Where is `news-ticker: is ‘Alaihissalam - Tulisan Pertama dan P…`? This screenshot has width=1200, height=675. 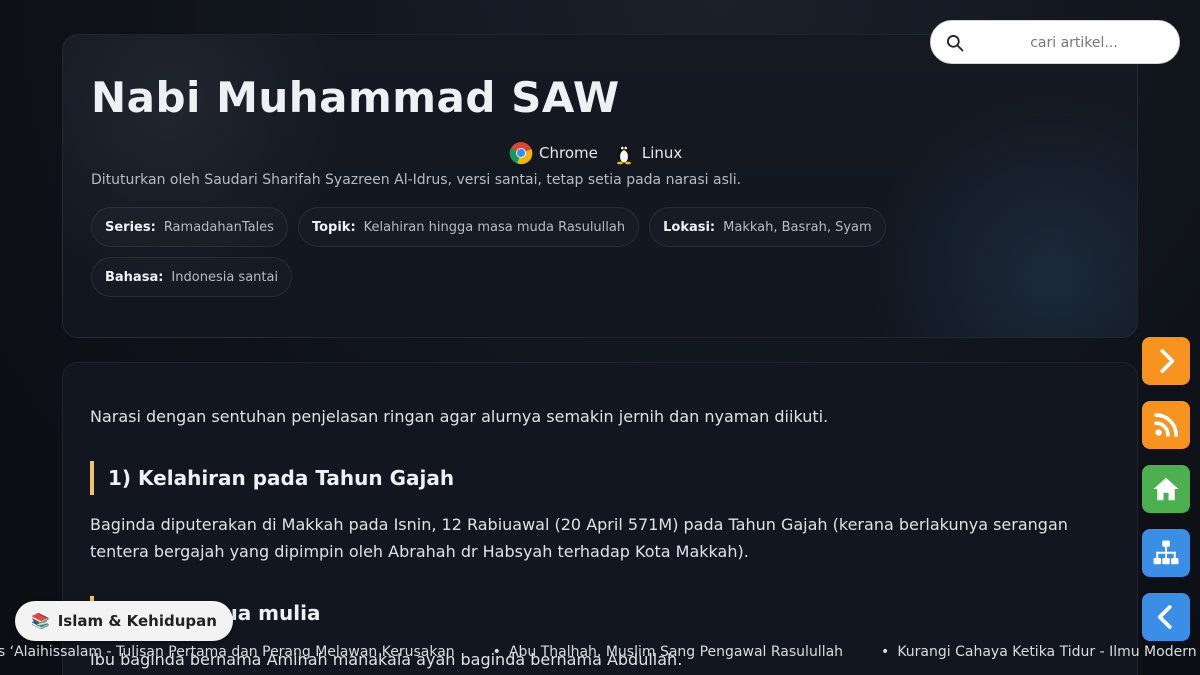
news-ticker: is ‘Alaihissalam - Tulisan Pertama dan P… is located at coordinates (600, 654).